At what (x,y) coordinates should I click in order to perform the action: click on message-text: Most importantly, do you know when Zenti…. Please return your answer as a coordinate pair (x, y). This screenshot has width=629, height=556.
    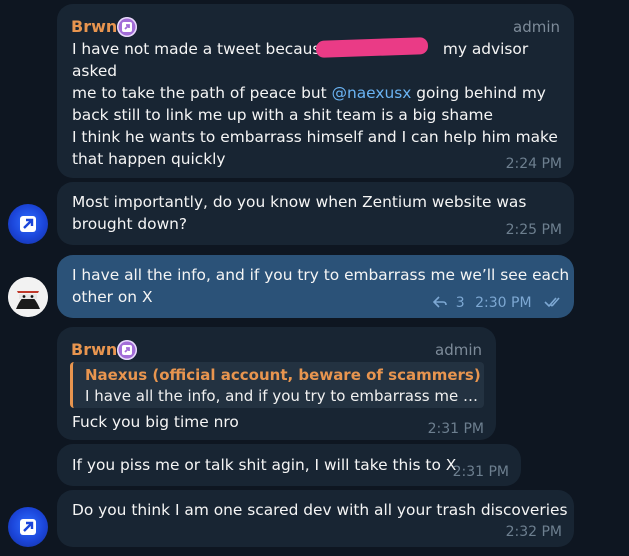
    Looking at the image, I should click on (299, 213).